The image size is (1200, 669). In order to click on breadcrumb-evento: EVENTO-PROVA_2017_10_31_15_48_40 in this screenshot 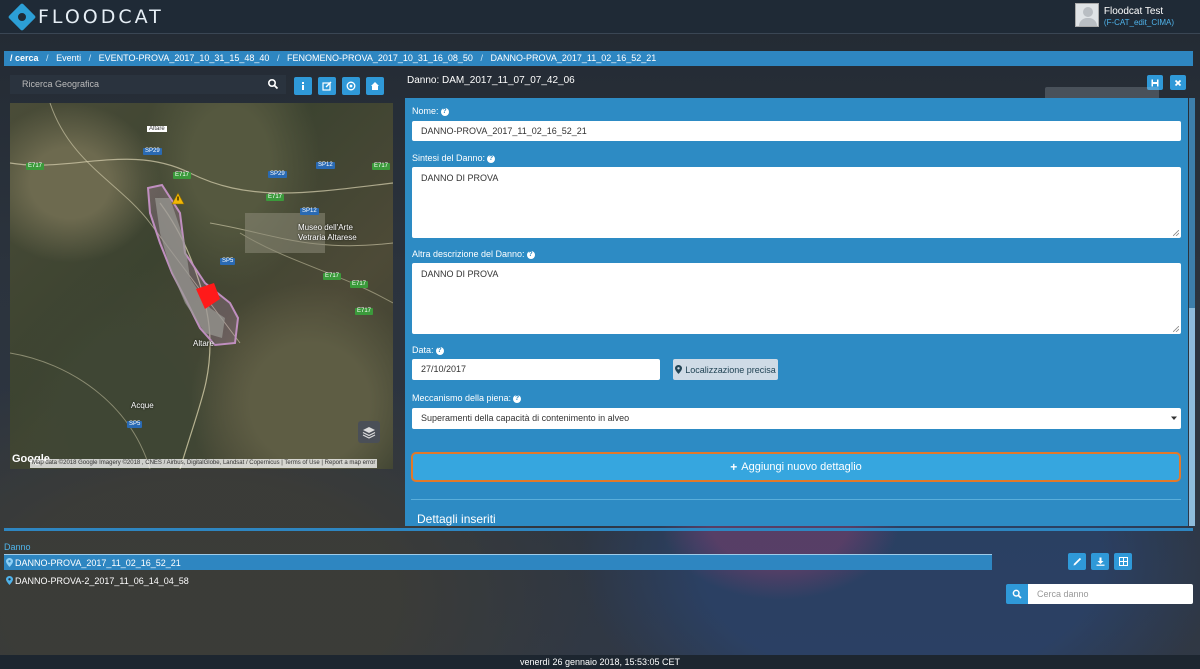, I will do `click(184, 58)`.